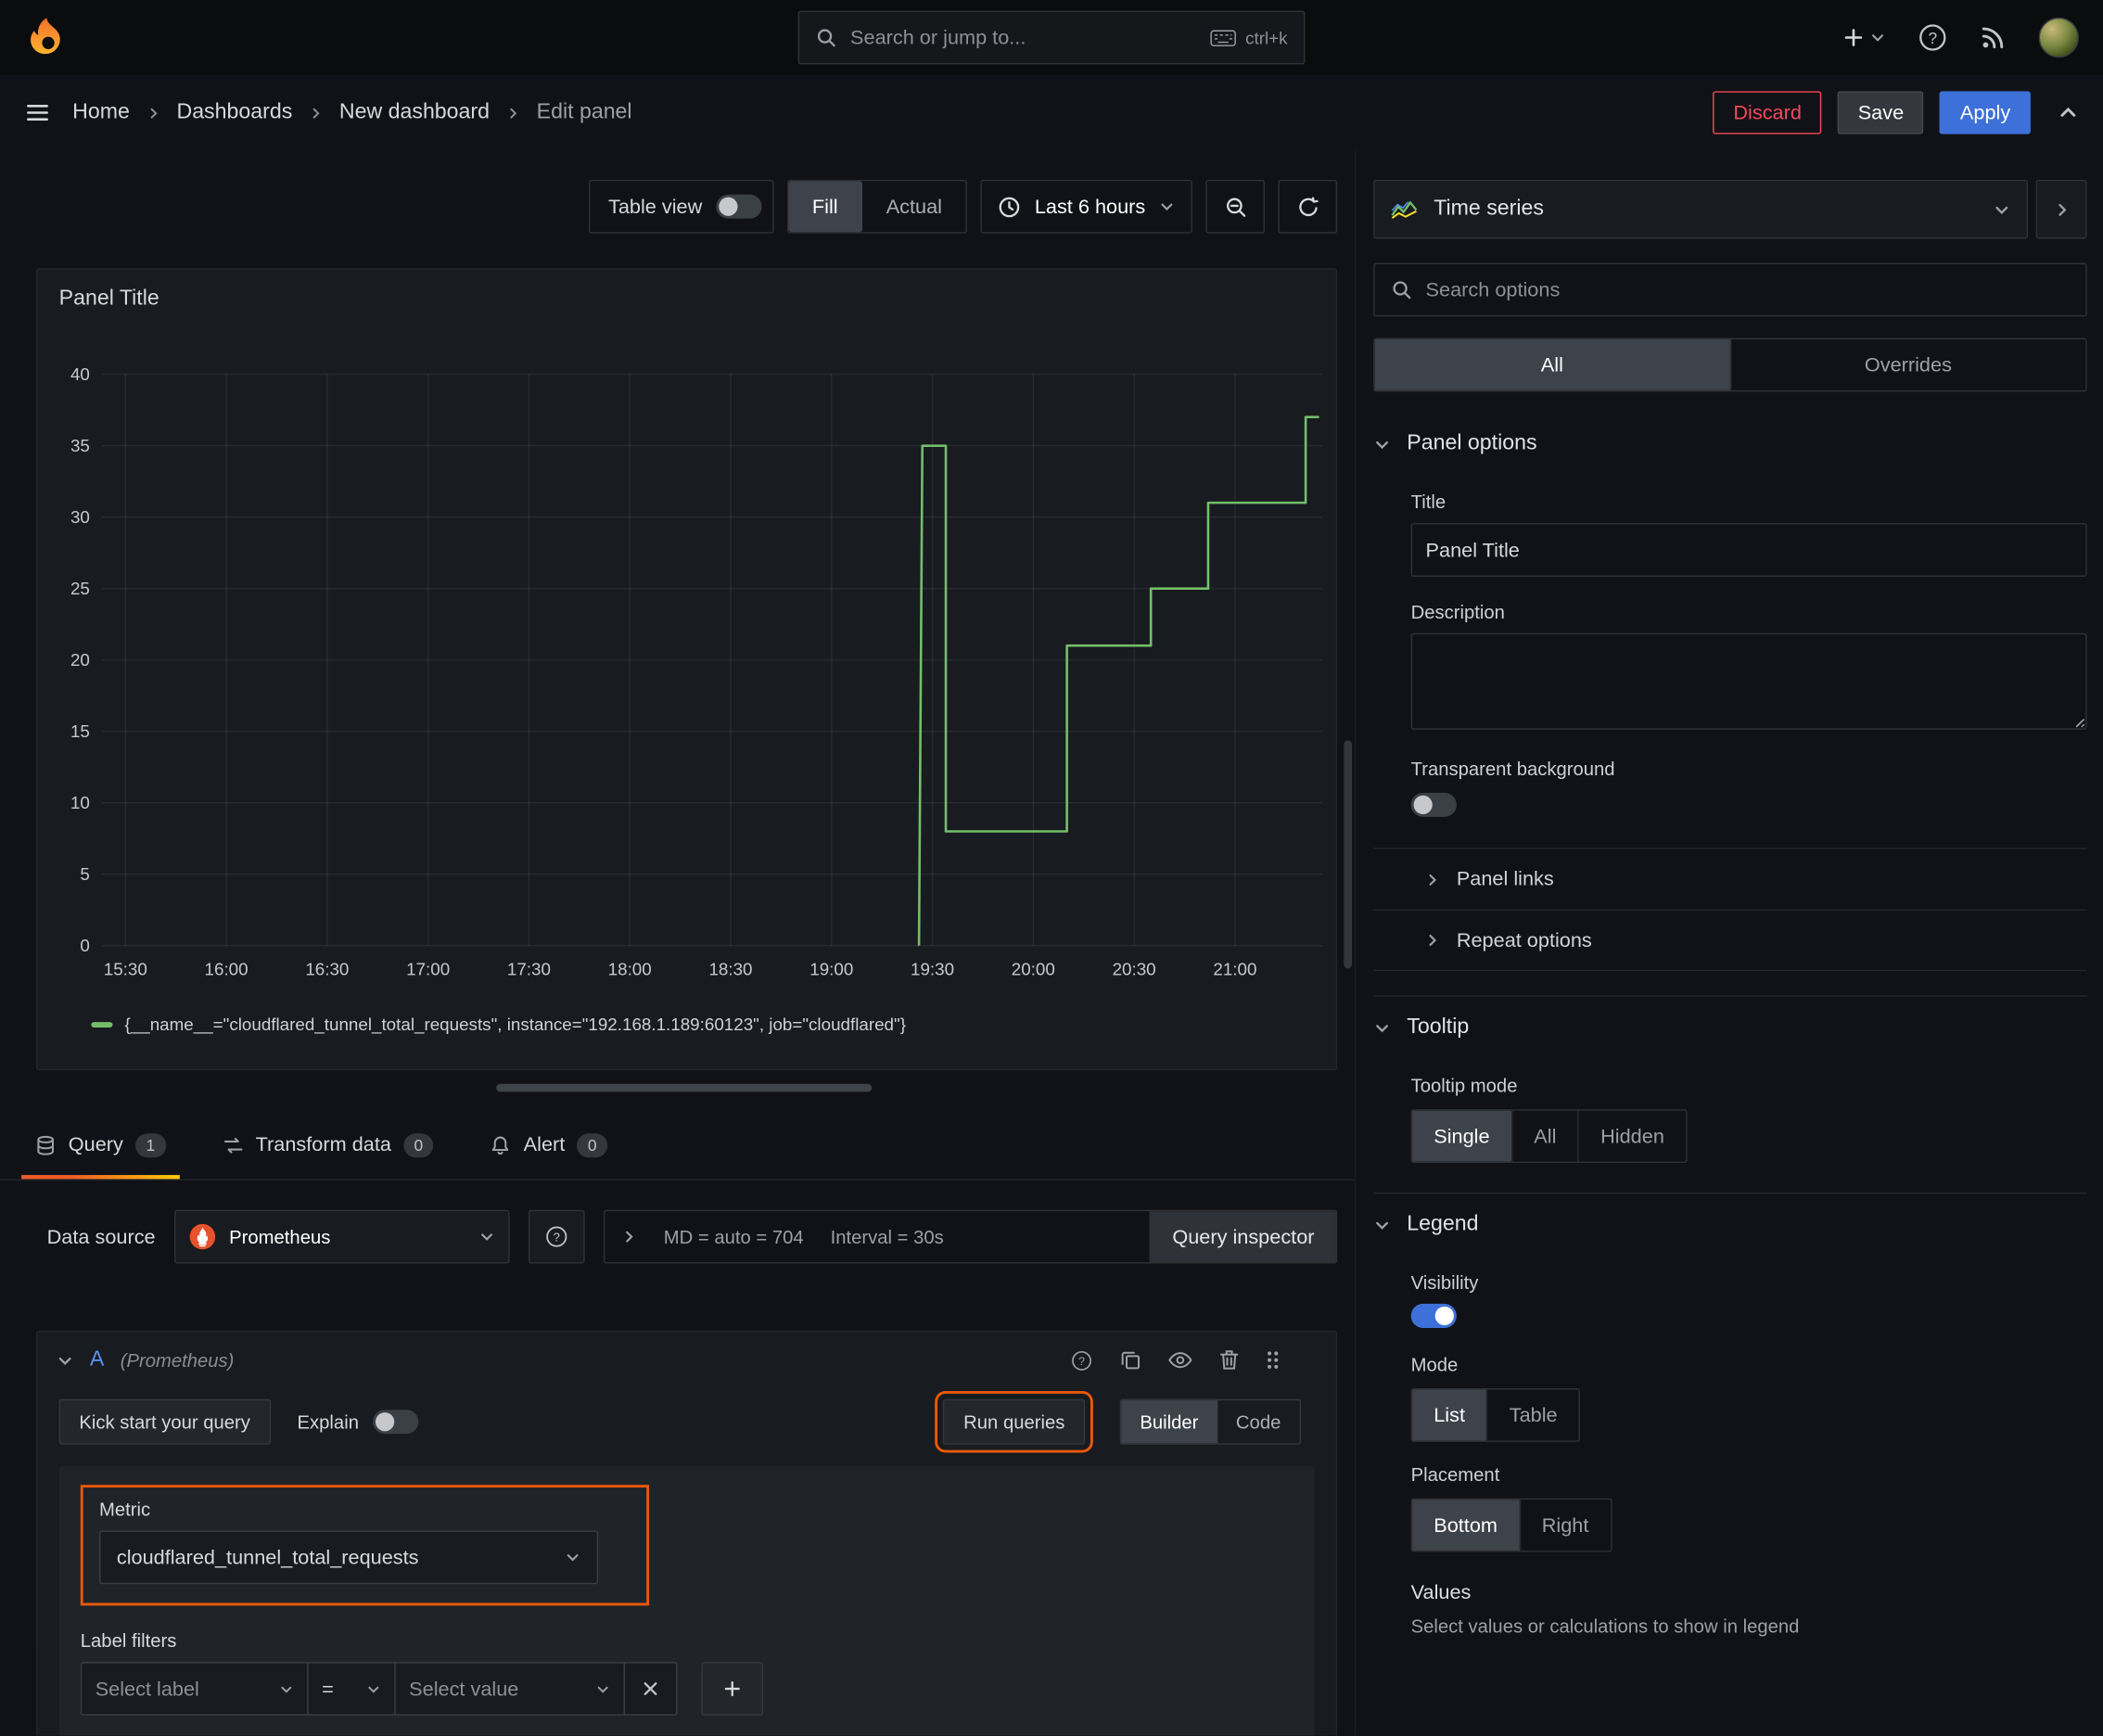 The height and width of the screenshot is (1736, 2103). I want to click on filter-tab-all: All, so click(1552, 364).